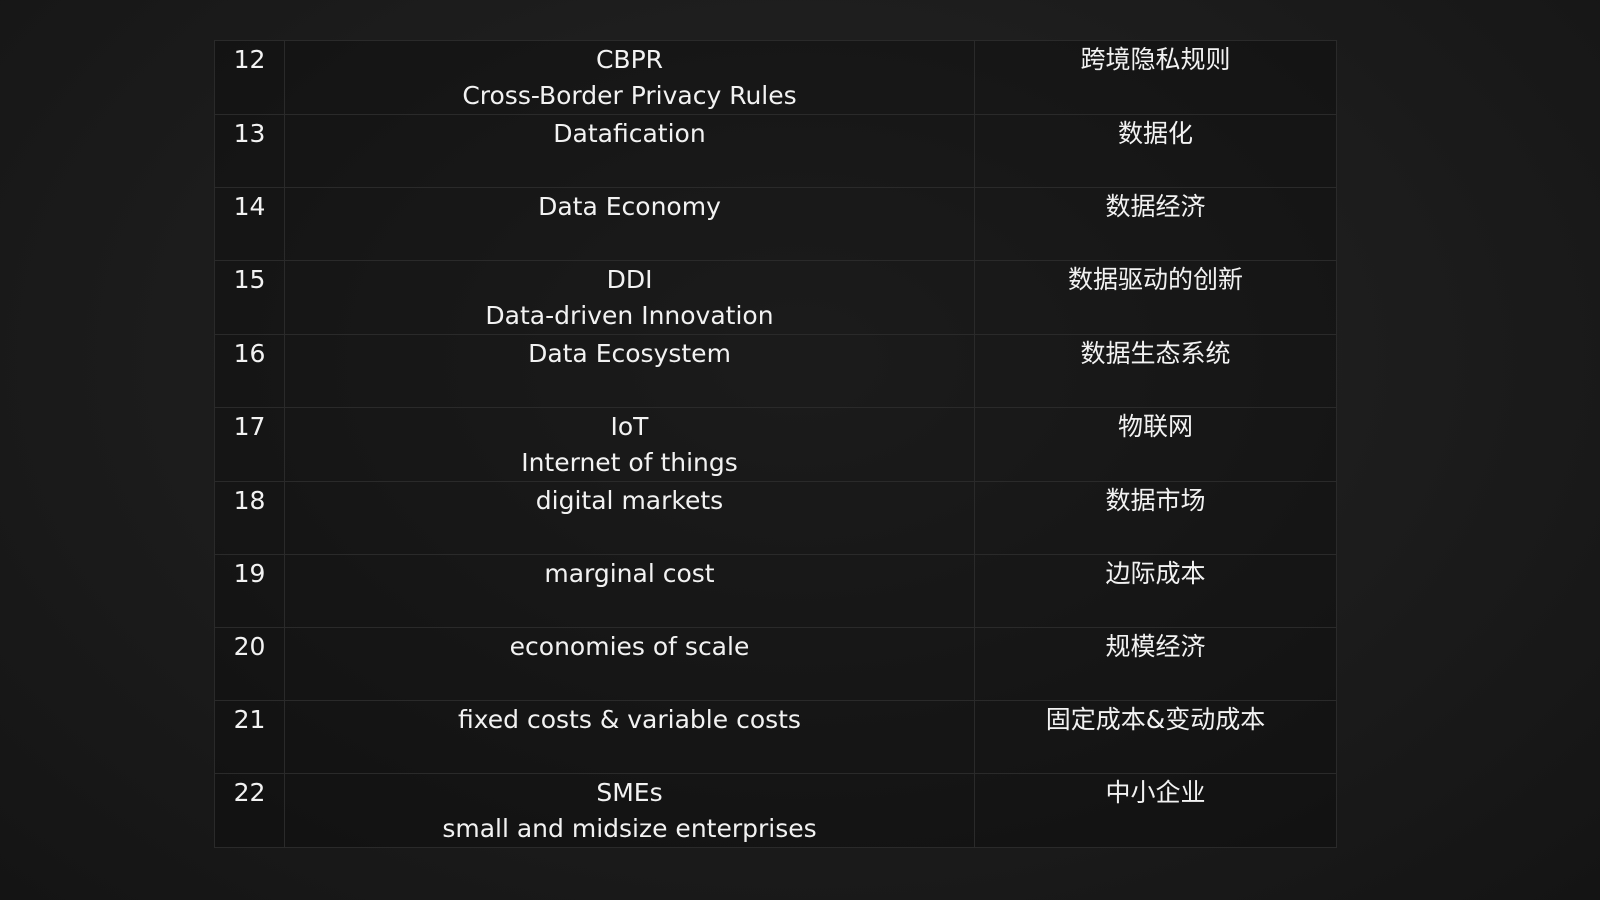 The width and height of the screenshot is (1600, 900). Describe the element at coordinates (629, 792) in the screenshot. I see `english-term-line: SMEs` at that location.